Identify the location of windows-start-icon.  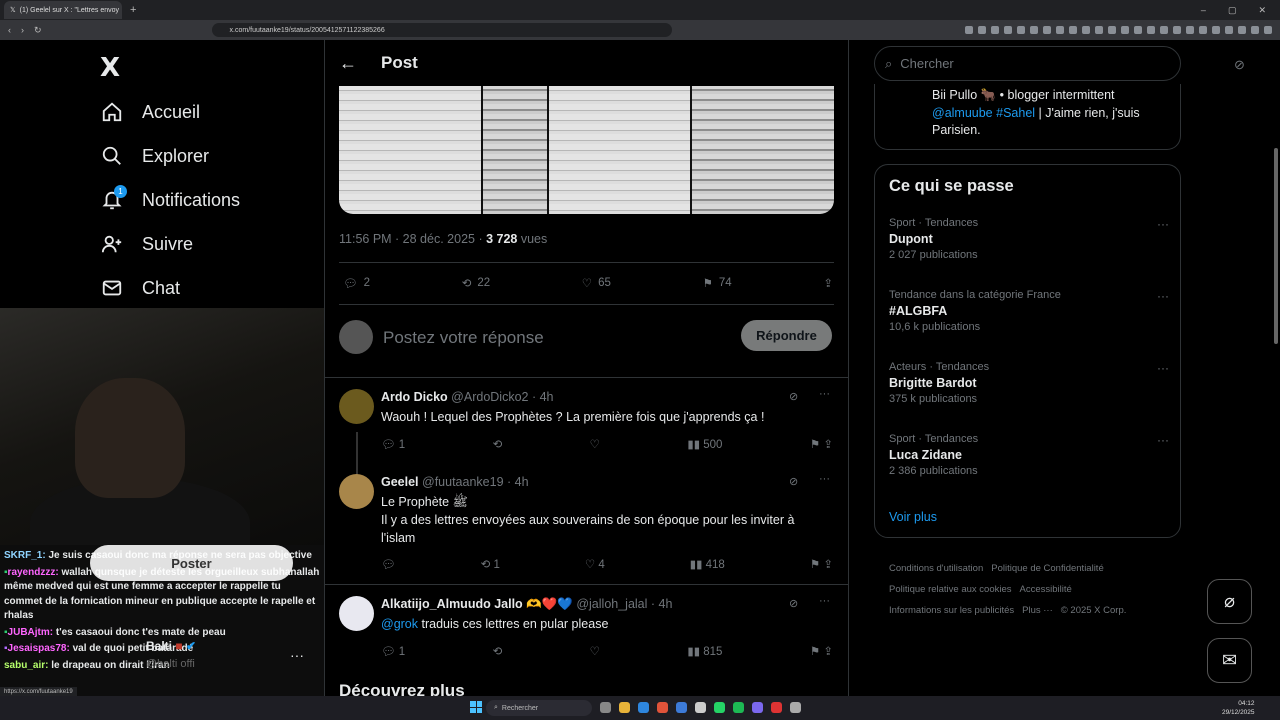
(476, 707).